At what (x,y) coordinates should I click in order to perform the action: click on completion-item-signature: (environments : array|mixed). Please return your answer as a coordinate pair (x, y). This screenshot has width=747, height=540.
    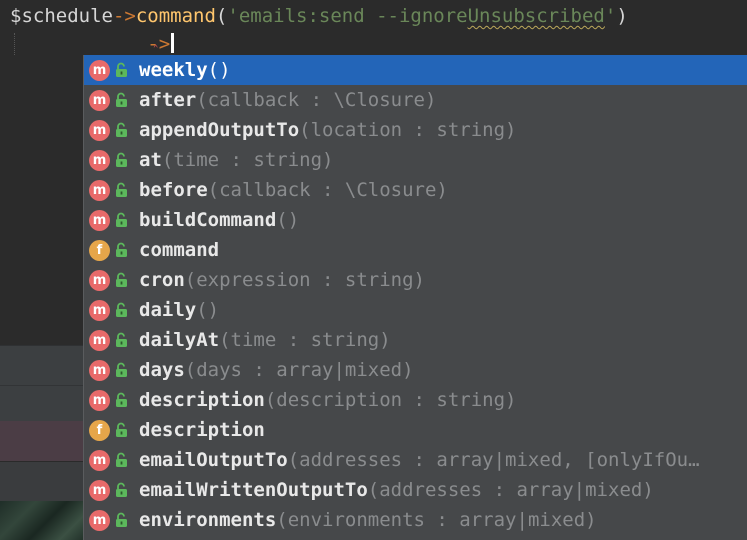
    Looking at the image, I should click on (436, 520).